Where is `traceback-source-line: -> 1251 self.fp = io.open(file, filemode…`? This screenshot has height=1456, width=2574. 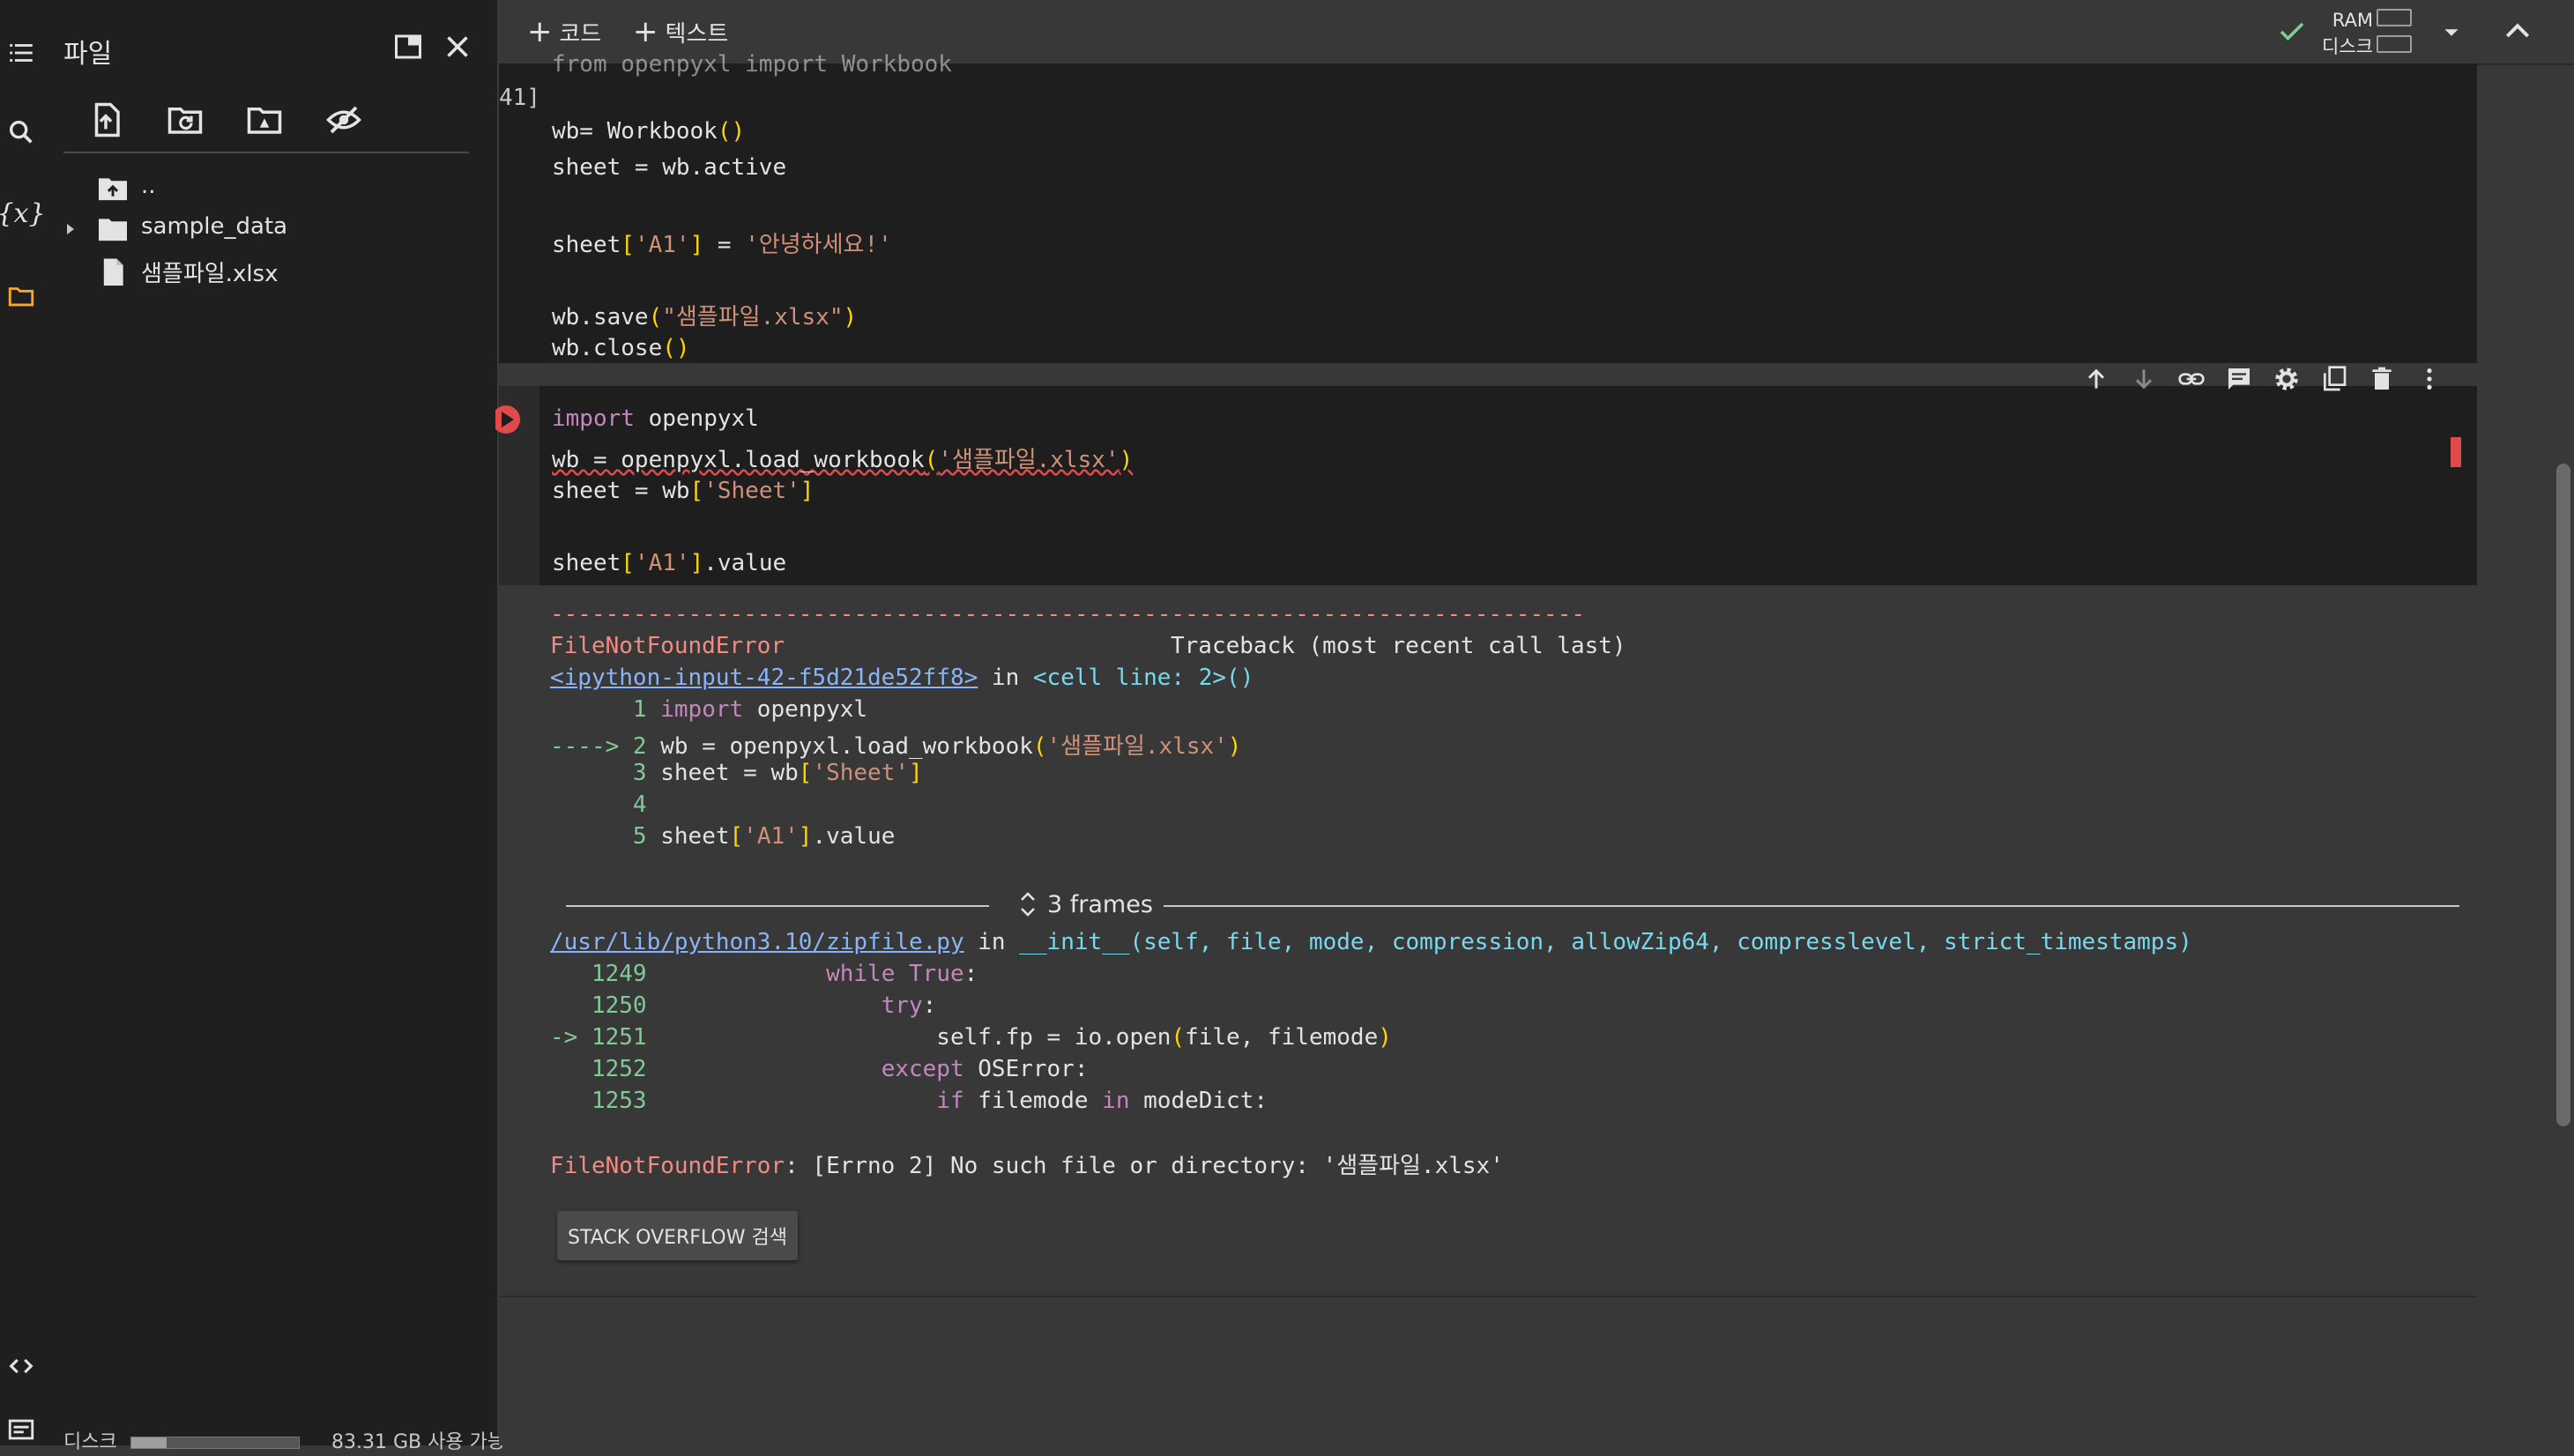 traceback-source-line: -> 1251 self.fp = io.open(file, filemode… is located at coordinates (971, 1037).